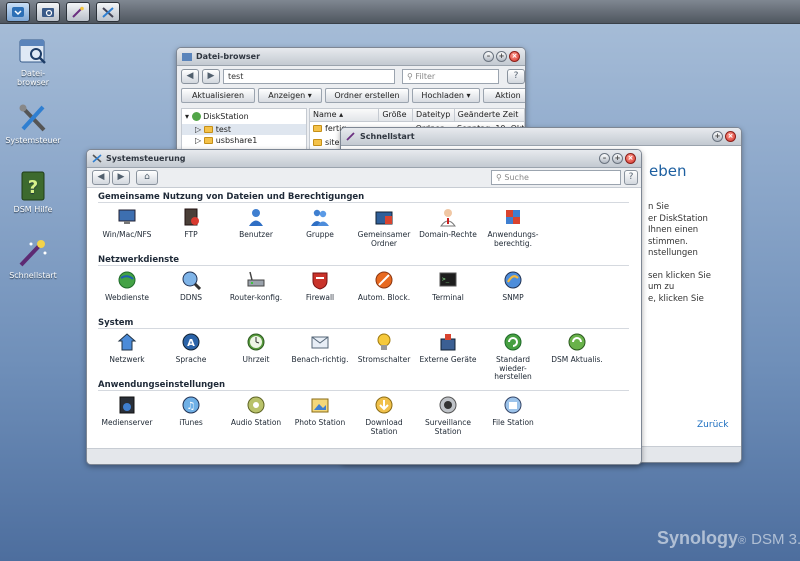  What do you see at coordinates (384, 286) in the screenshot?
I see `control-item-auto-block: Autom. Block.` at bounding box center [384, 286].